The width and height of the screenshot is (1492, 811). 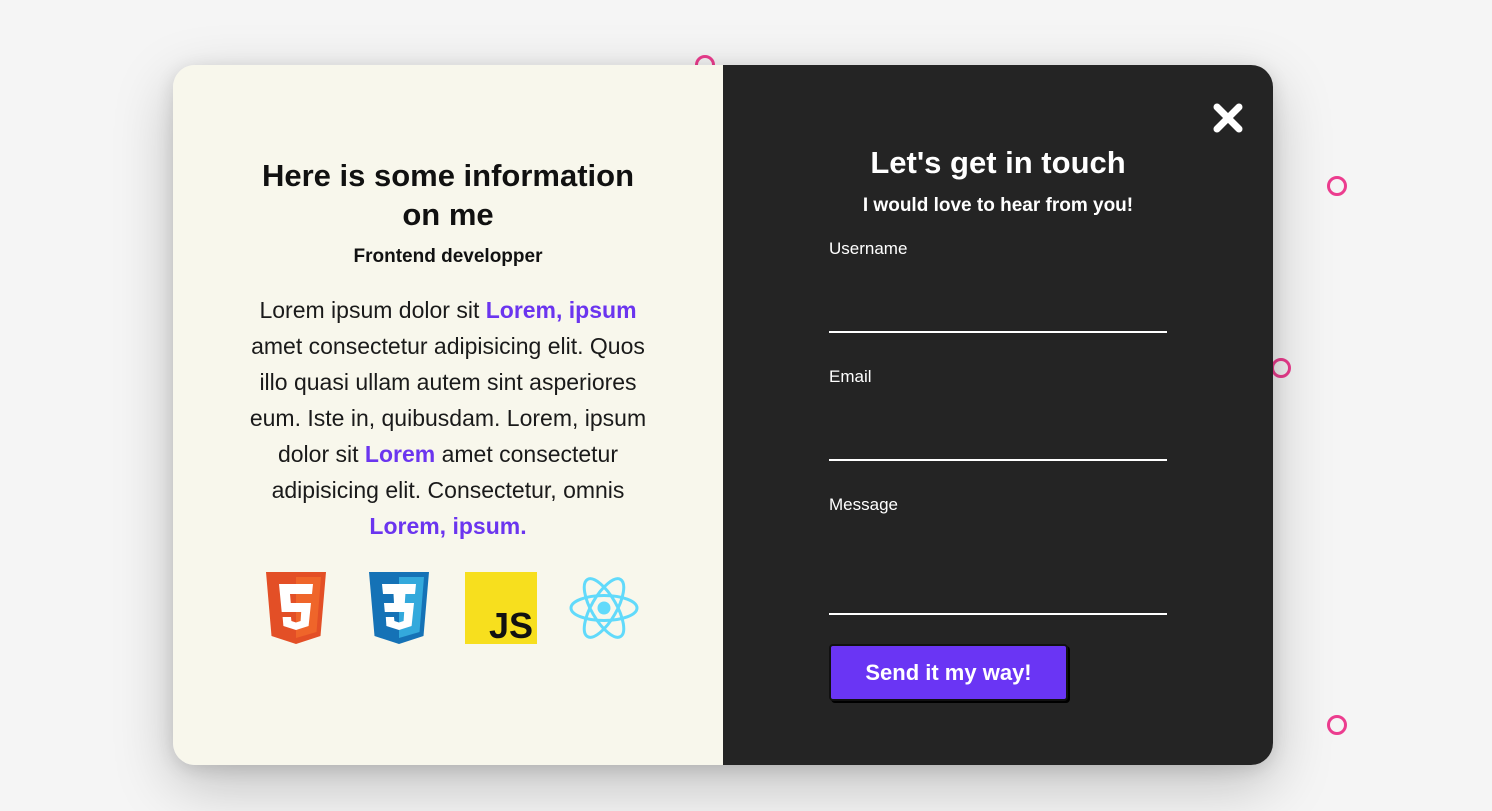 What do you see at coordinates (998, 565) in the screenshot?
I see `message-textarea` at bounding box center [998, 565].